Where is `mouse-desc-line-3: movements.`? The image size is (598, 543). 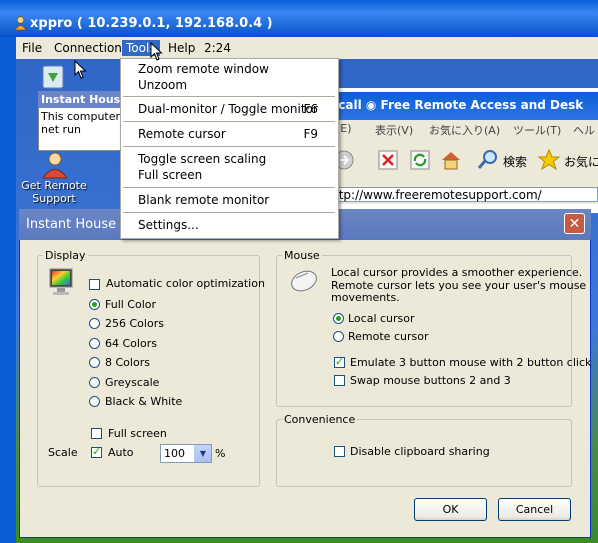 mouse-desc-line-3: movements. is located at coordinates (365, 297).